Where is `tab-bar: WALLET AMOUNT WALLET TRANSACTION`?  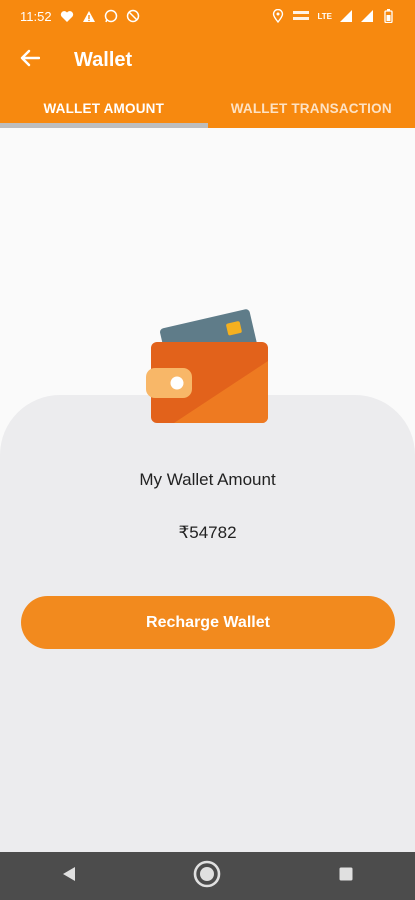 tab-bar: WALLET AMOUNT WALLET TRANSACTION is located at coordinates (207, 108).